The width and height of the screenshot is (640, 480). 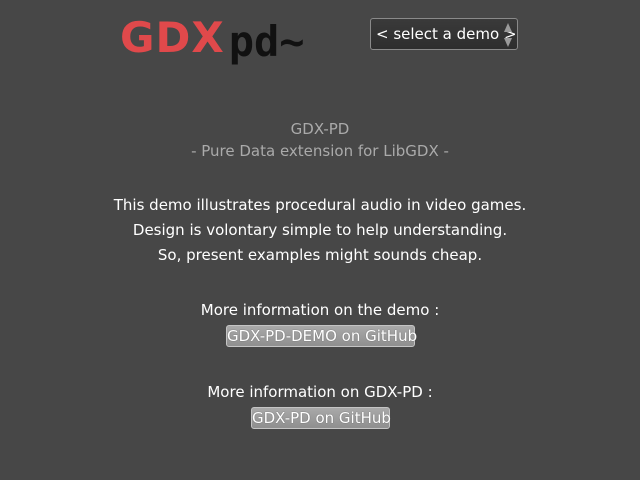 I want to click on demo-select-value: < select a demo >, so click(x=446, y=34).